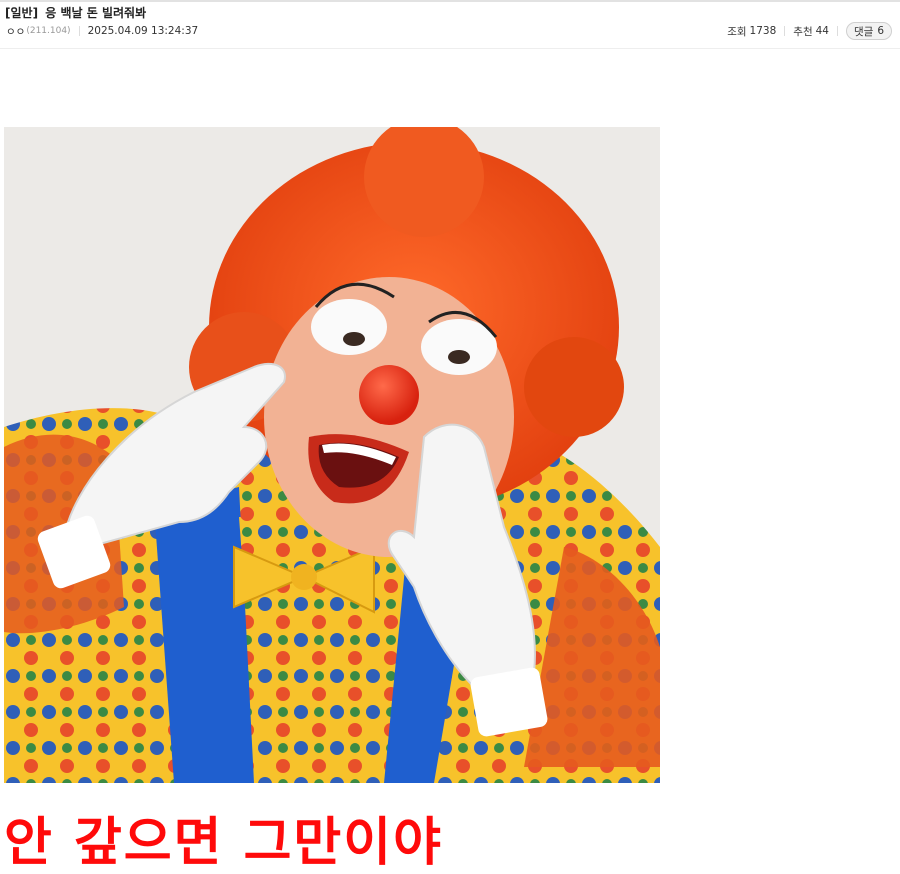 The width and height of the screenshot is (900, 874). I want to click on post-stats: 조회 1738 추천 44 댓글 6, so click(809, 31).